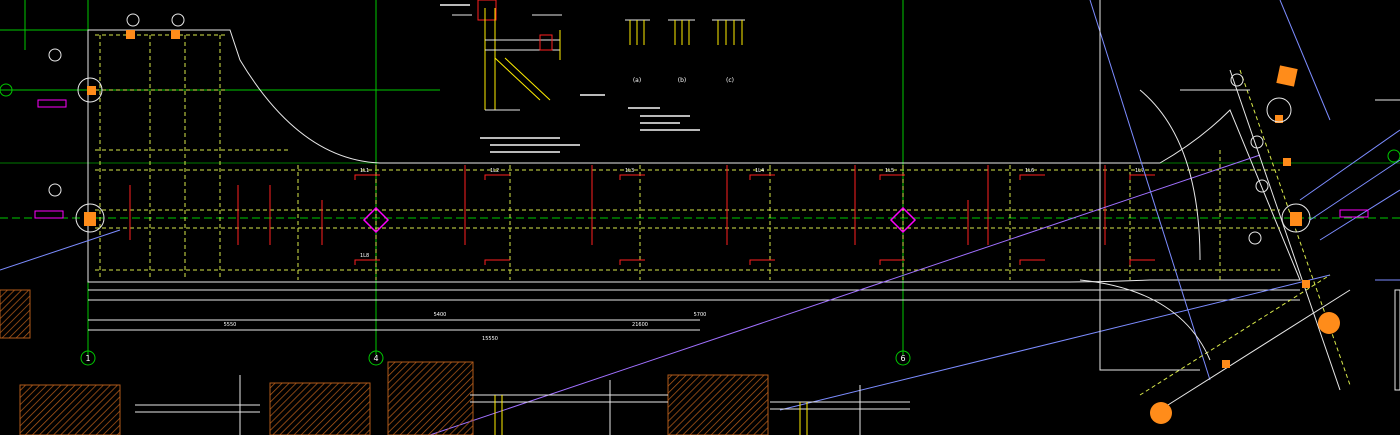 This screenshot has height=435, width=1400. What do you see at coordinates (700, 315) in the screenshot?
I see `dimension-text: 5700` at bounding box center [700, 315].